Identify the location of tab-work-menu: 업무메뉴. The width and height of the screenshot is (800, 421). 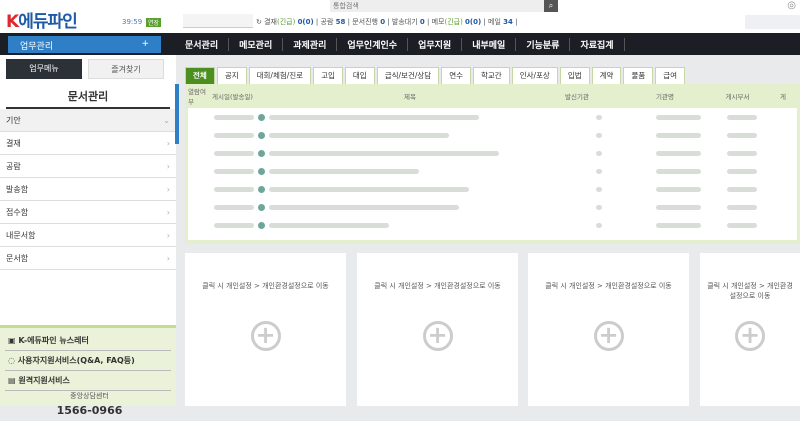
(44, 69).